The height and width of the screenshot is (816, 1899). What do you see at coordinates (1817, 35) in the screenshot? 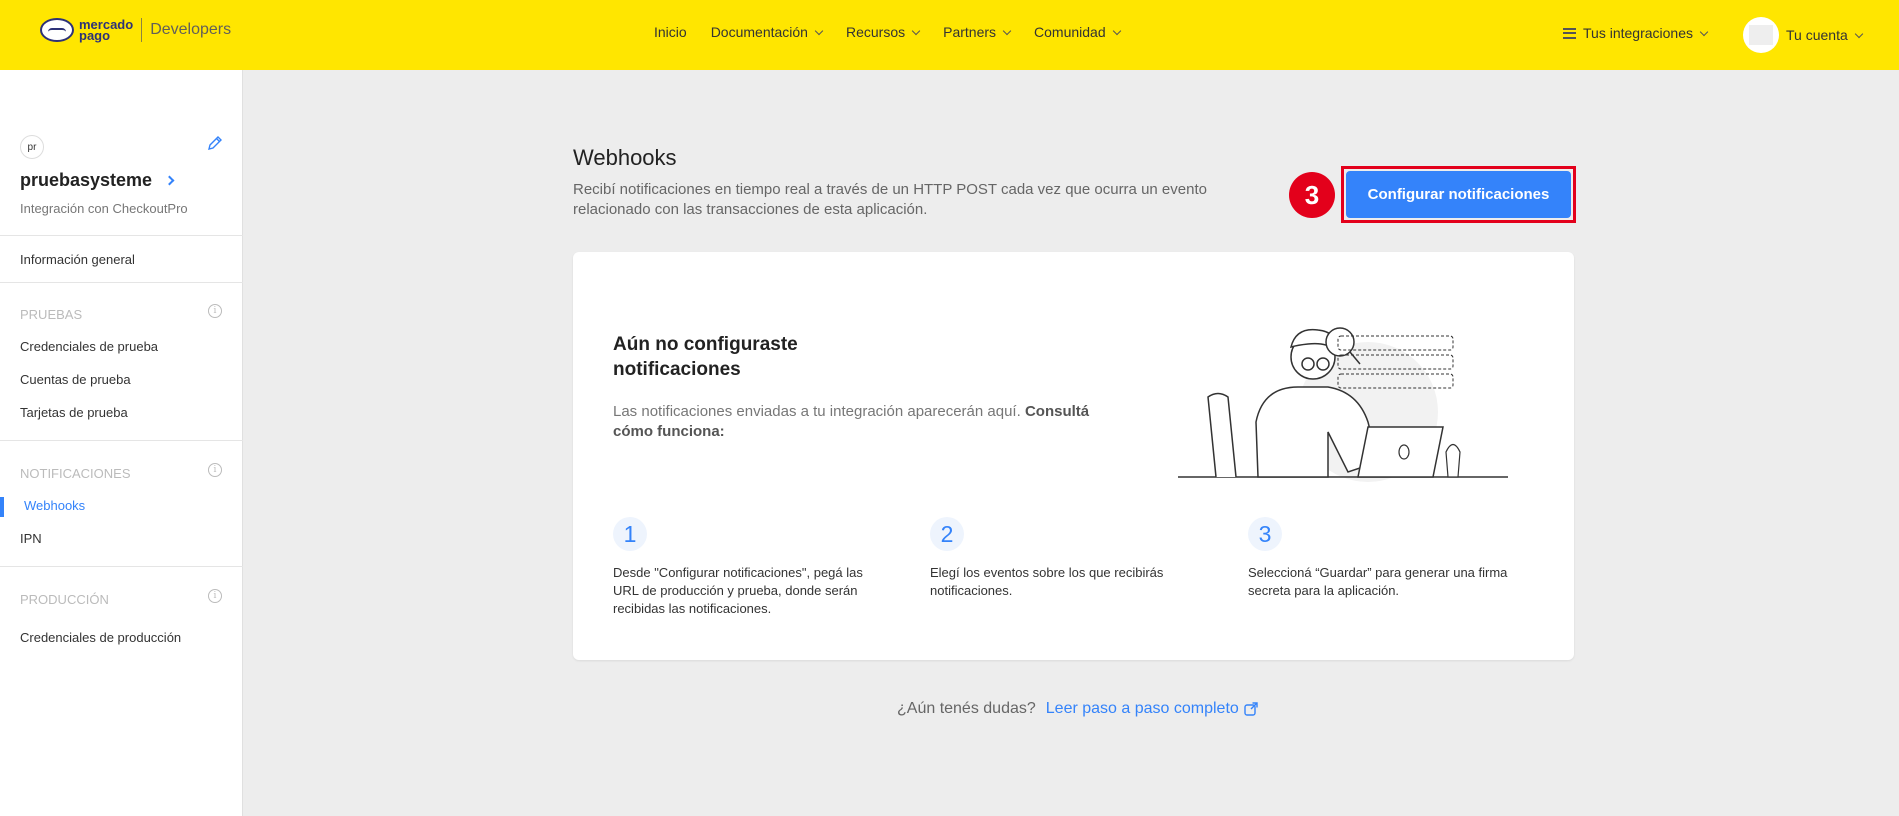
I see `account-label: Tu cuenta` at bounding box center [1817, 35].